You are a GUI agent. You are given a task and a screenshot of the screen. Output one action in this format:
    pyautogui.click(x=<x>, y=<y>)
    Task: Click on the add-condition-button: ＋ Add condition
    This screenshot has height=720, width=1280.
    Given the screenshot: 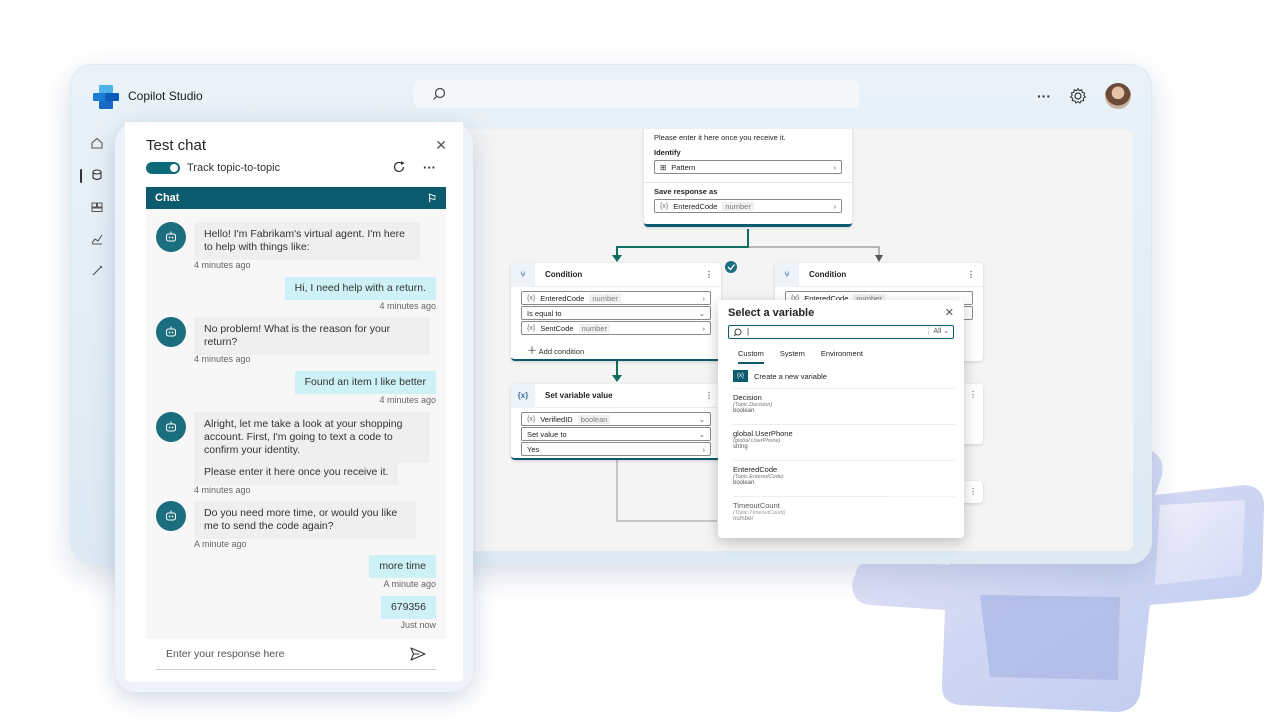 What is the action you would take?
    pyautogui.click(x=616, y=349)
    